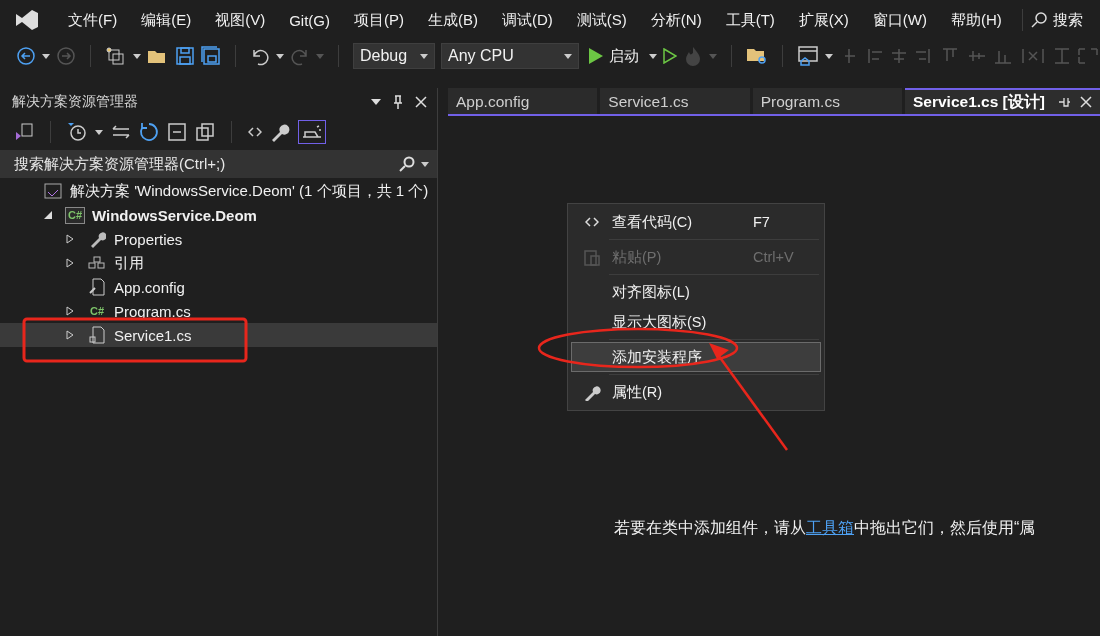 The image size is (1100, 636). Describe the element at coordinates (376, 102) in the screenshot. I see `dropdown-icon` at that location.